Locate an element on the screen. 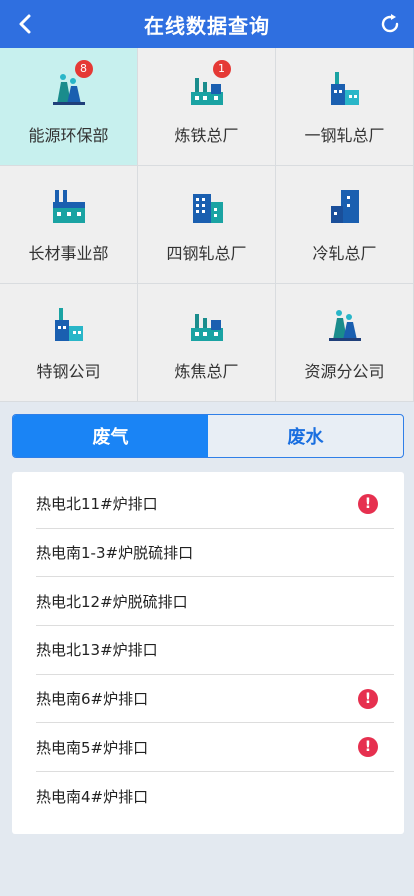 The height and width of the screenshot is (896, 414). department-item-energy: 8 能源环保部 is located at coordinates (69, 107).